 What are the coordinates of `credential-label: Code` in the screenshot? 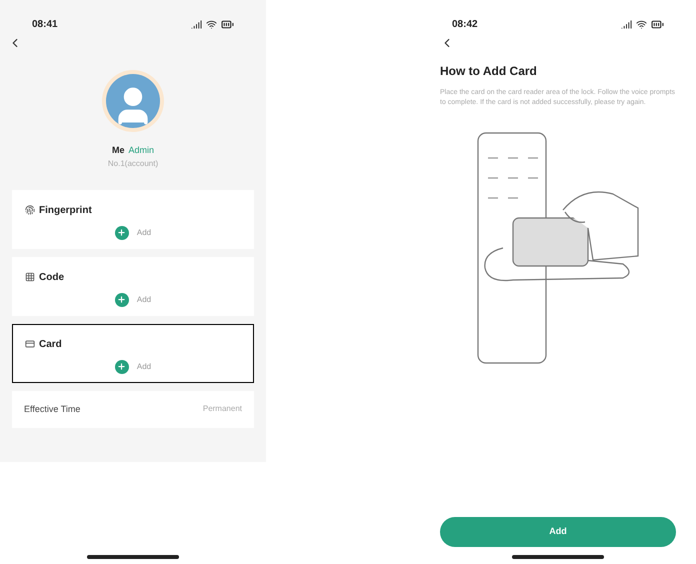 It's located at (51, 277).